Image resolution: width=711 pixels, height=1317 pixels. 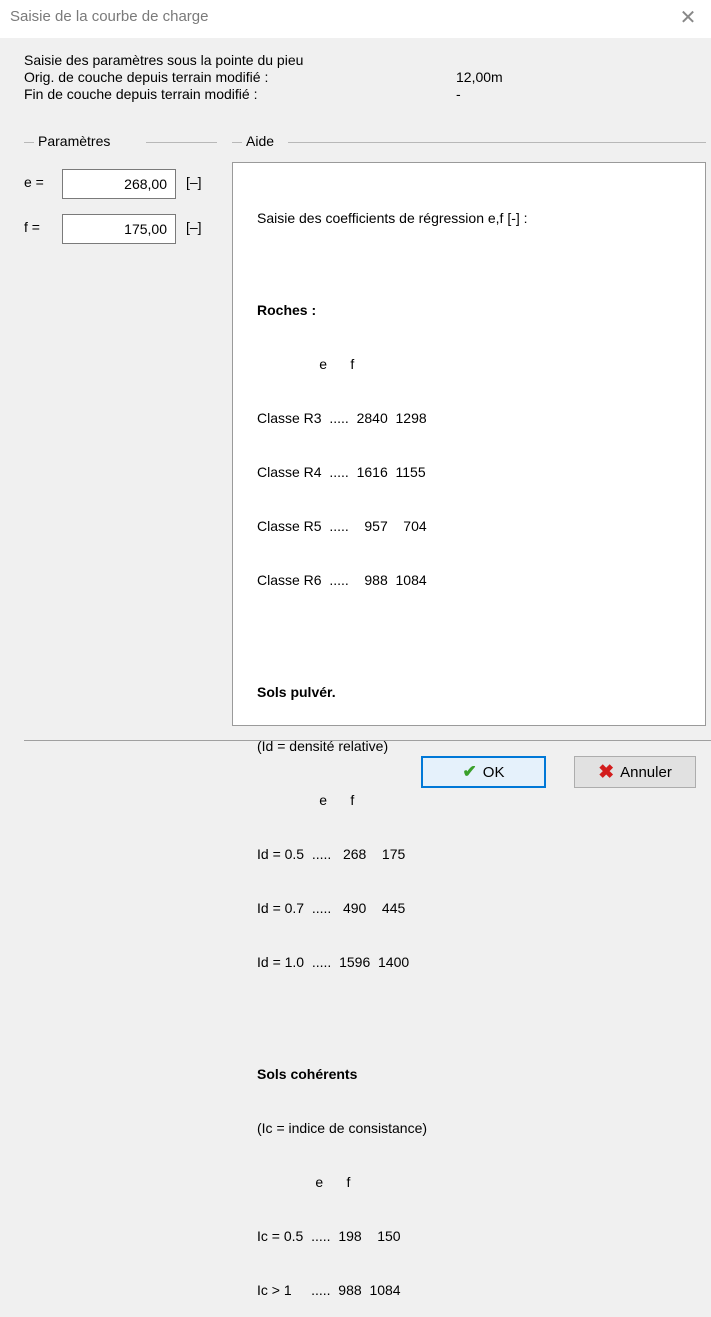 What do you see at coordinates (342, 418) in the screenshot?
I see `help-line: Classe R3 ..... 2840 1298` at bounding box center [342, 418].